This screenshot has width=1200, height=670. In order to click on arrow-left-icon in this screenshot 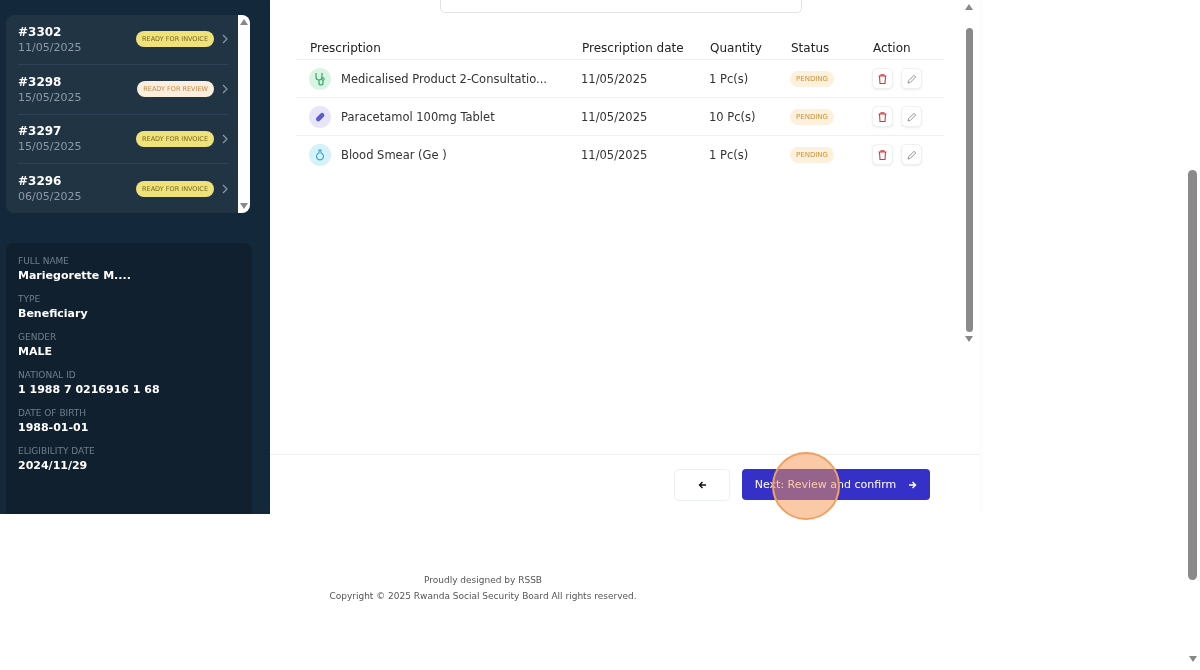, I will do `click(702, 484)`.